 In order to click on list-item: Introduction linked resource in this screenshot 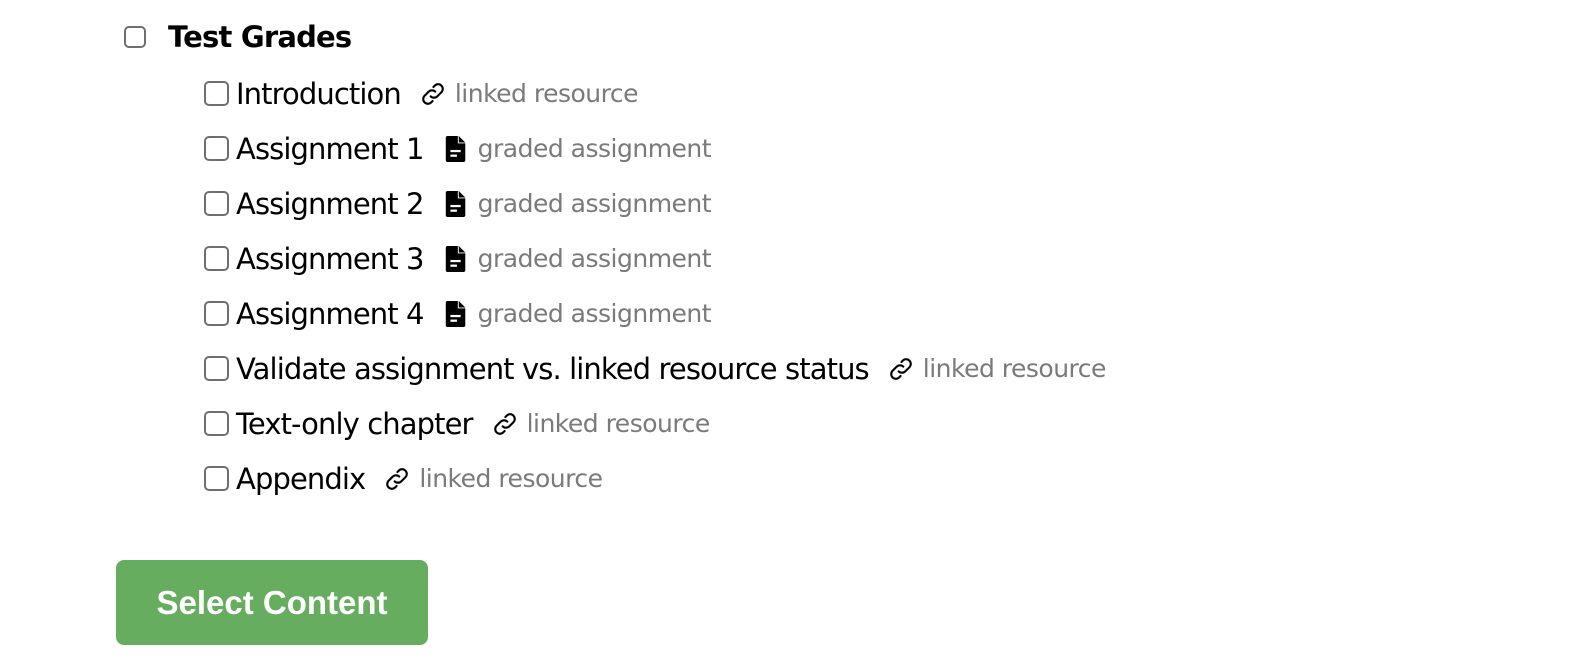, I will do `click(655, 93)`.